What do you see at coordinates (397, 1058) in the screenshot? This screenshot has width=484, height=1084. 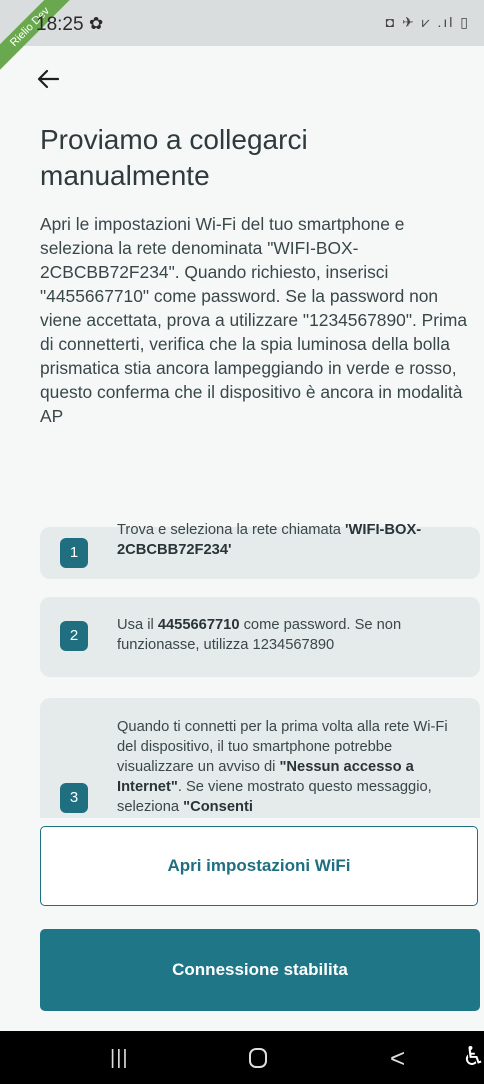 I see `nav-back-icon: <` at bounding box center [397, 1058].